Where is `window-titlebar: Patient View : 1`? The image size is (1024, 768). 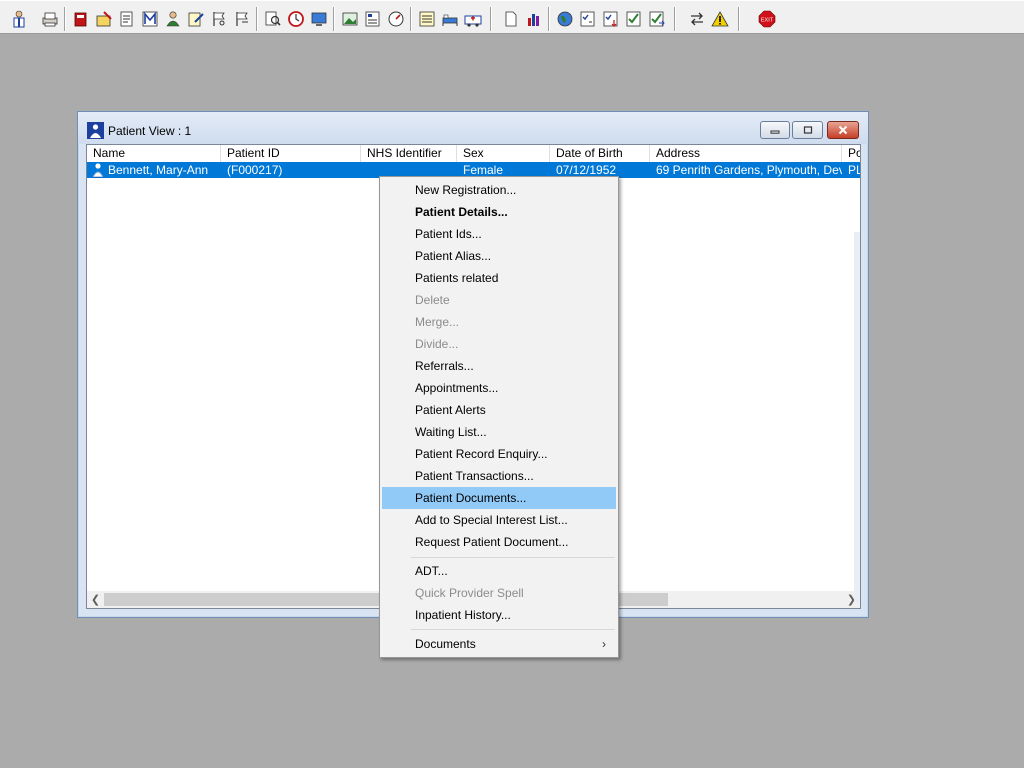 window-titlebar: Patient View : 1 is located at coordinates (473, 128).